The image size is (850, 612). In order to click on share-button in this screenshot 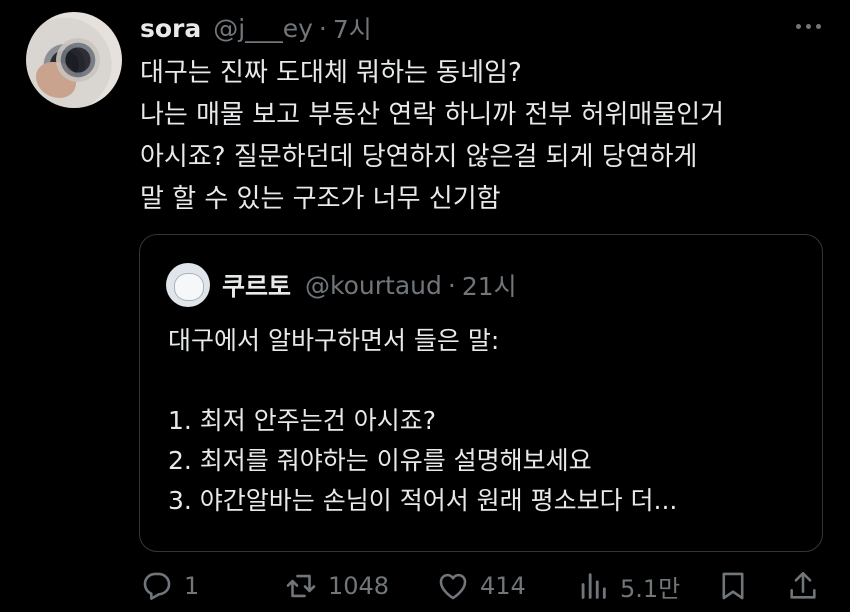, I will do `click(803, 586)`.